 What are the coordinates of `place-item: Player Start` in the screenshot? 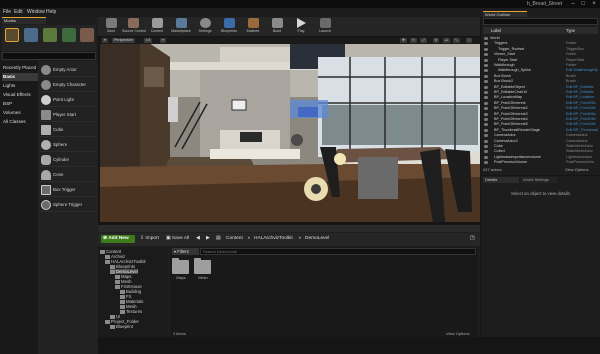 It's located at (68, 115).